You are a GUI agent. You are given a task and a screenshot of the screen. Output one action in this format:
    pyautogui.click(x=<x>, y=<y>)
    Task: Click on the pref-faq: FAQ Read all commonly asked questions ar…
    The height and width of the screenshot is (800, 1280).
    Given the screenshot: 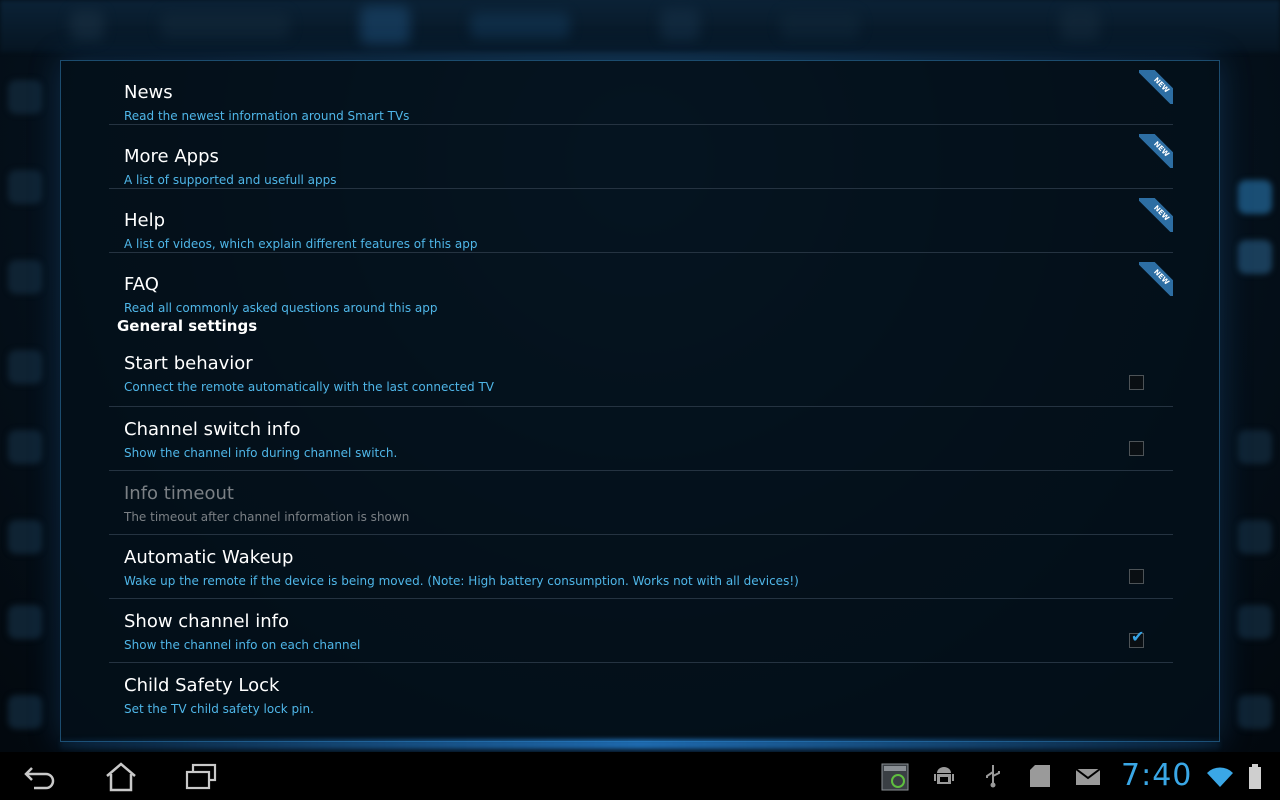 What is the action you would take?
    pyautogui.click(x=641, y=285)
    